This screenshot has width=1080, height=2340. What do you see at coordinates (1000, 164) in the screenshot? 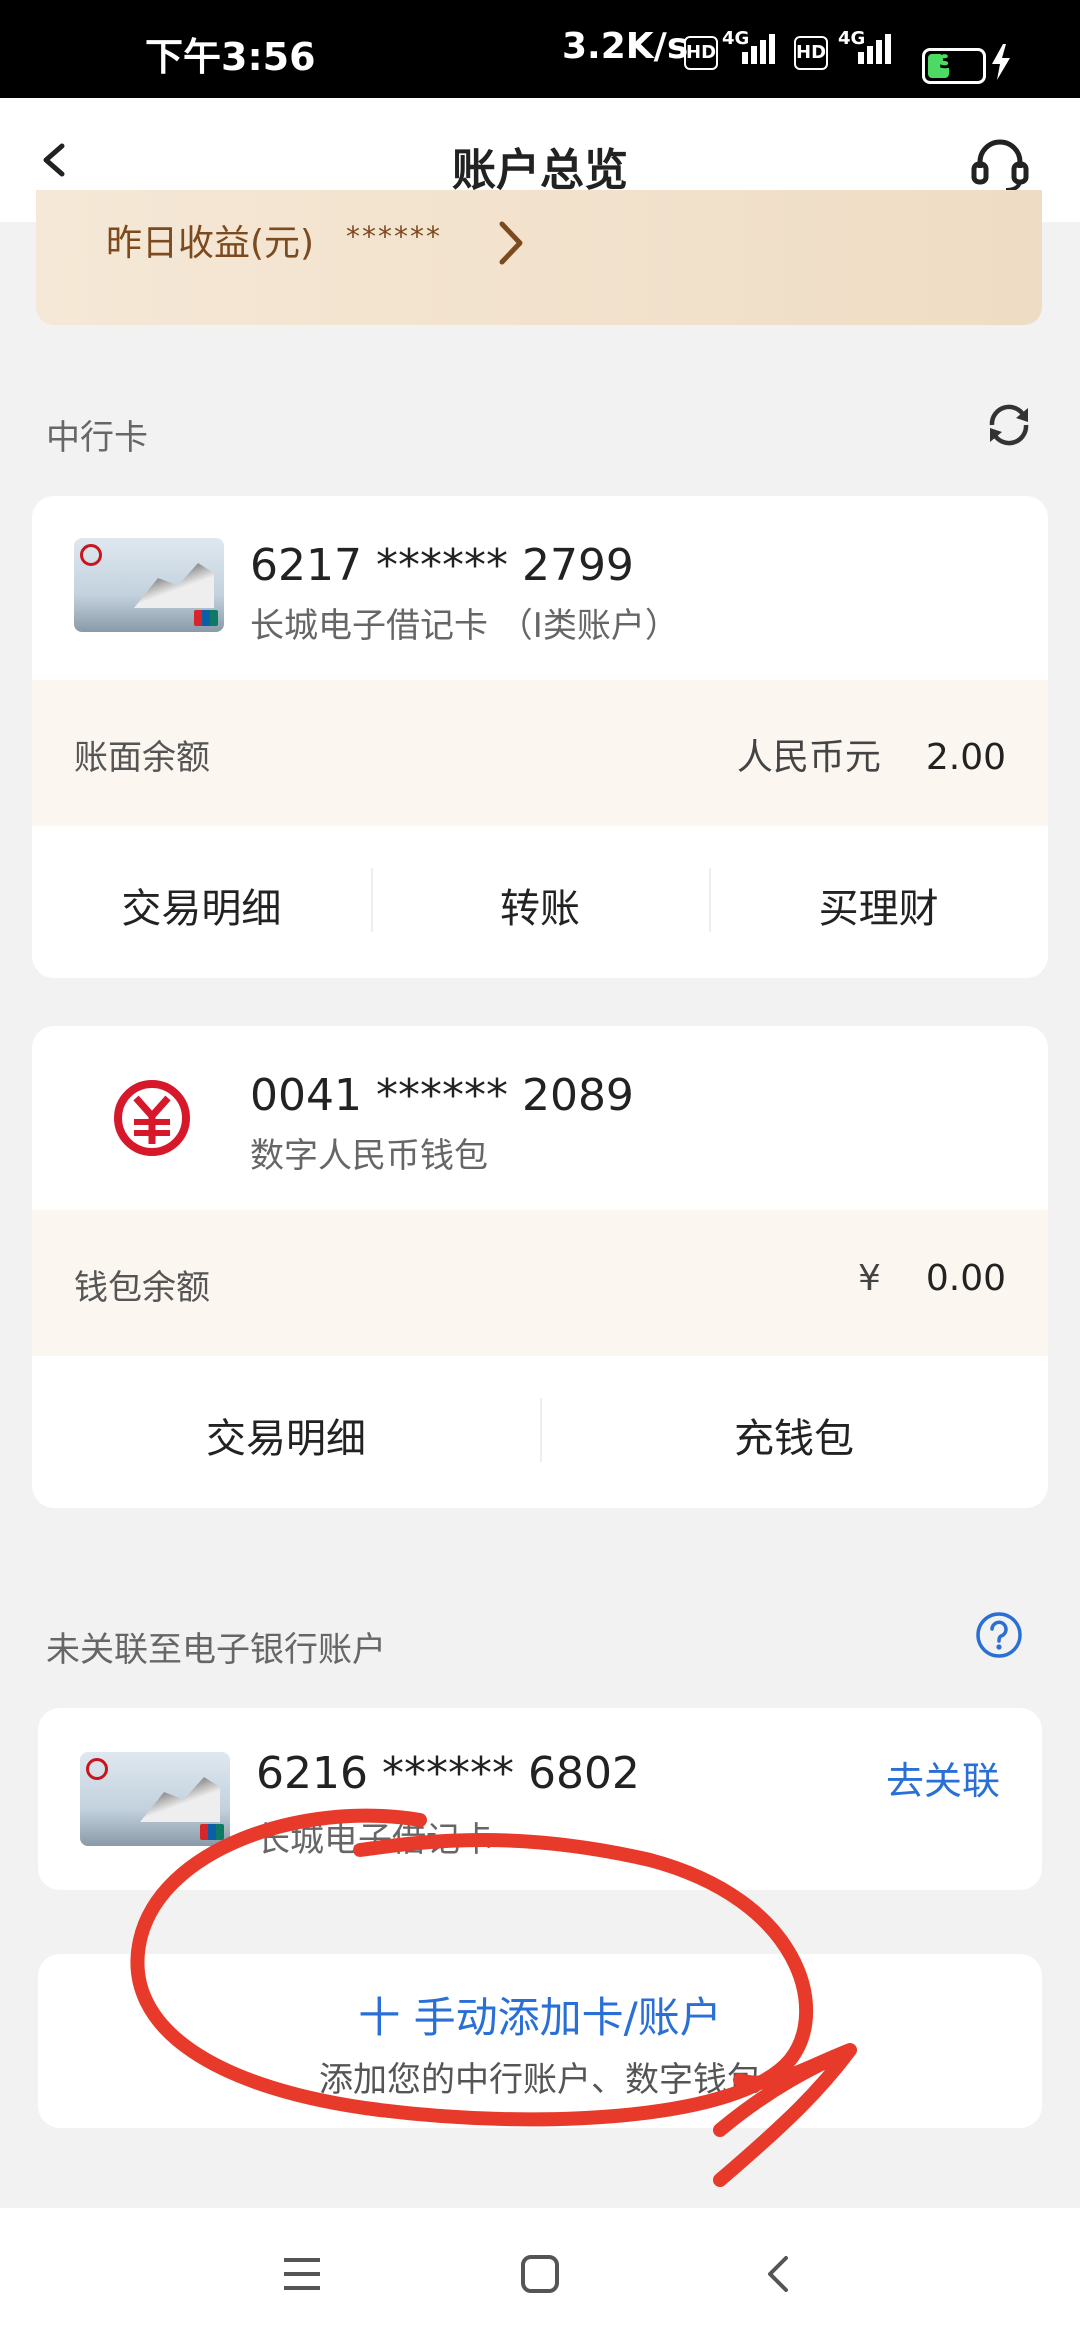
I see `headset-icon` at bounding box center [1000, 164].